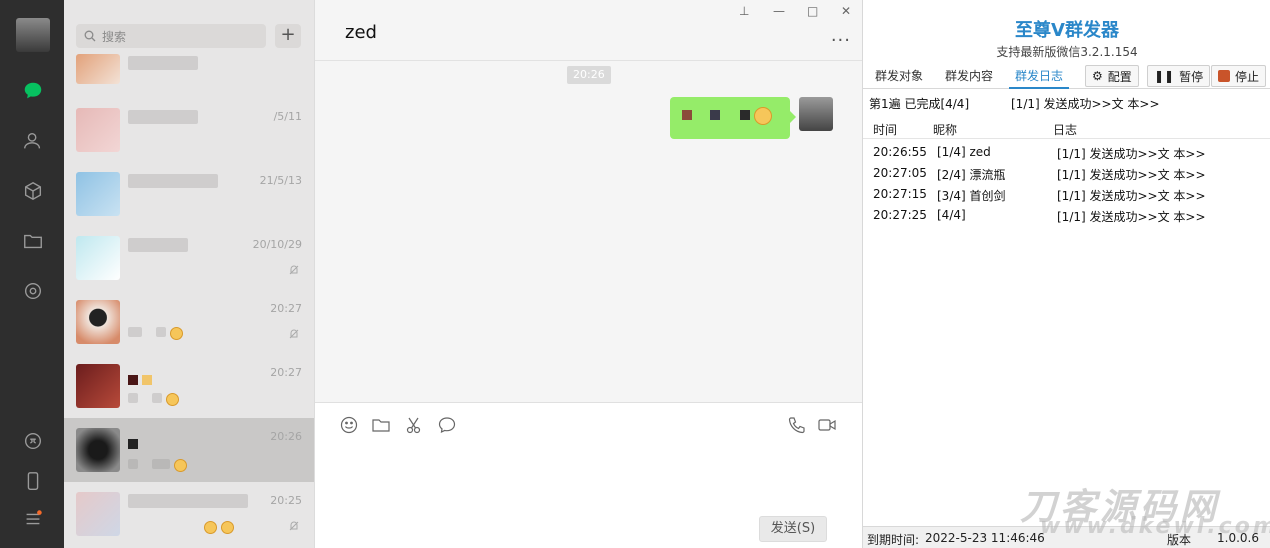 The width and height of the screenshot is (1270, 548). I want to click on chat-time: /5/11, so click(287, 116).